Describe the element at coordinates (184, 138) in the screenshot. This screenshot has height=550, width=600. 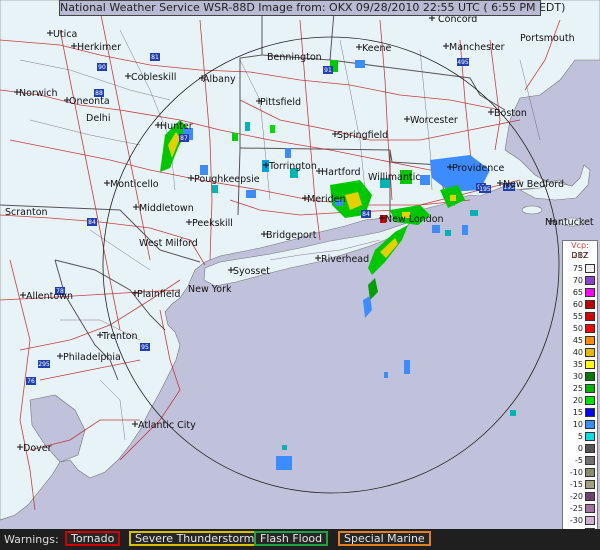
I see `highway-shield: 87` at that location.